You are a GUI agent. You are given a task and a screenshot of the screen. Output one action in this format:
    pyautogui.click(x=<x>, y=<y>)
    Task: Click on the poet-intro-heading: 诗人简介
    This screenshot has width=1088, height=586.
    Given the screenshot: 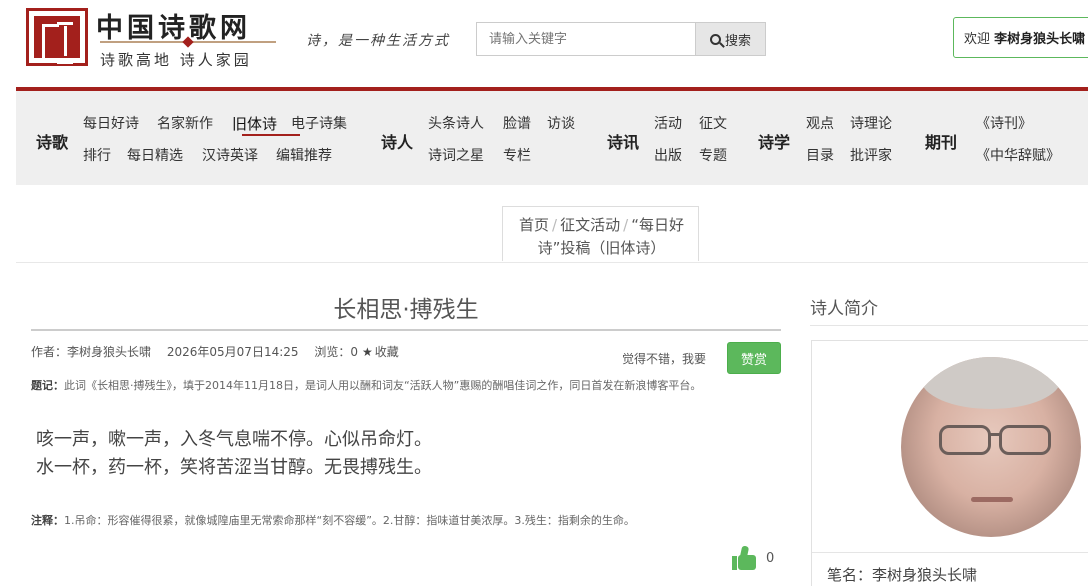 What is the action you would take?
    pyautogui.click(x=844, y=309)
    